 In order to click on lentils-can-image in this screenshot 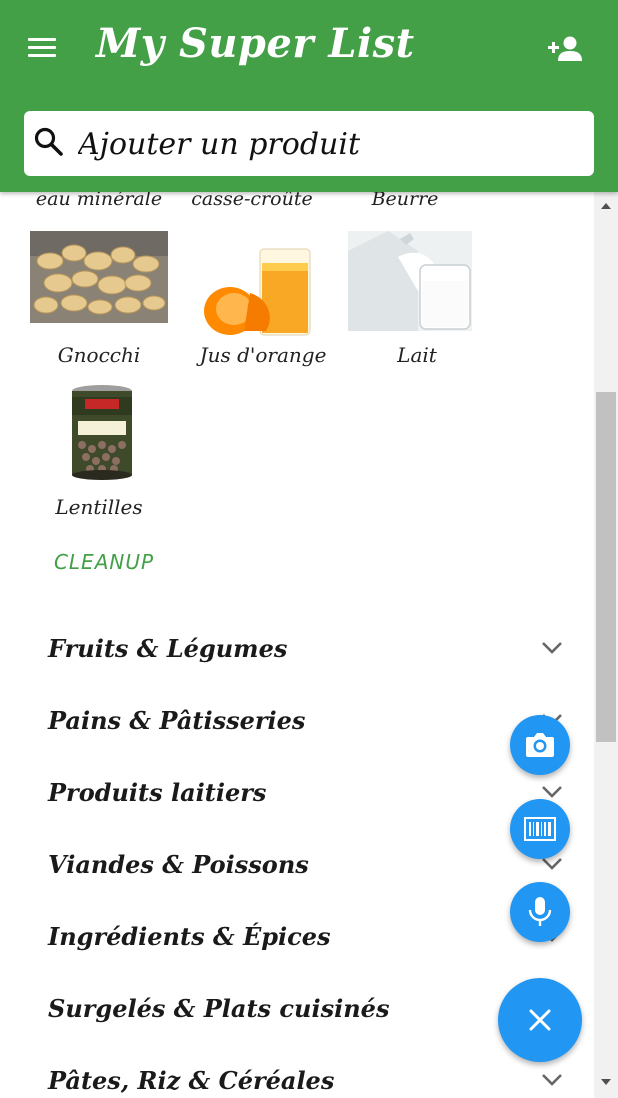, I will do `click(105, 433)`.